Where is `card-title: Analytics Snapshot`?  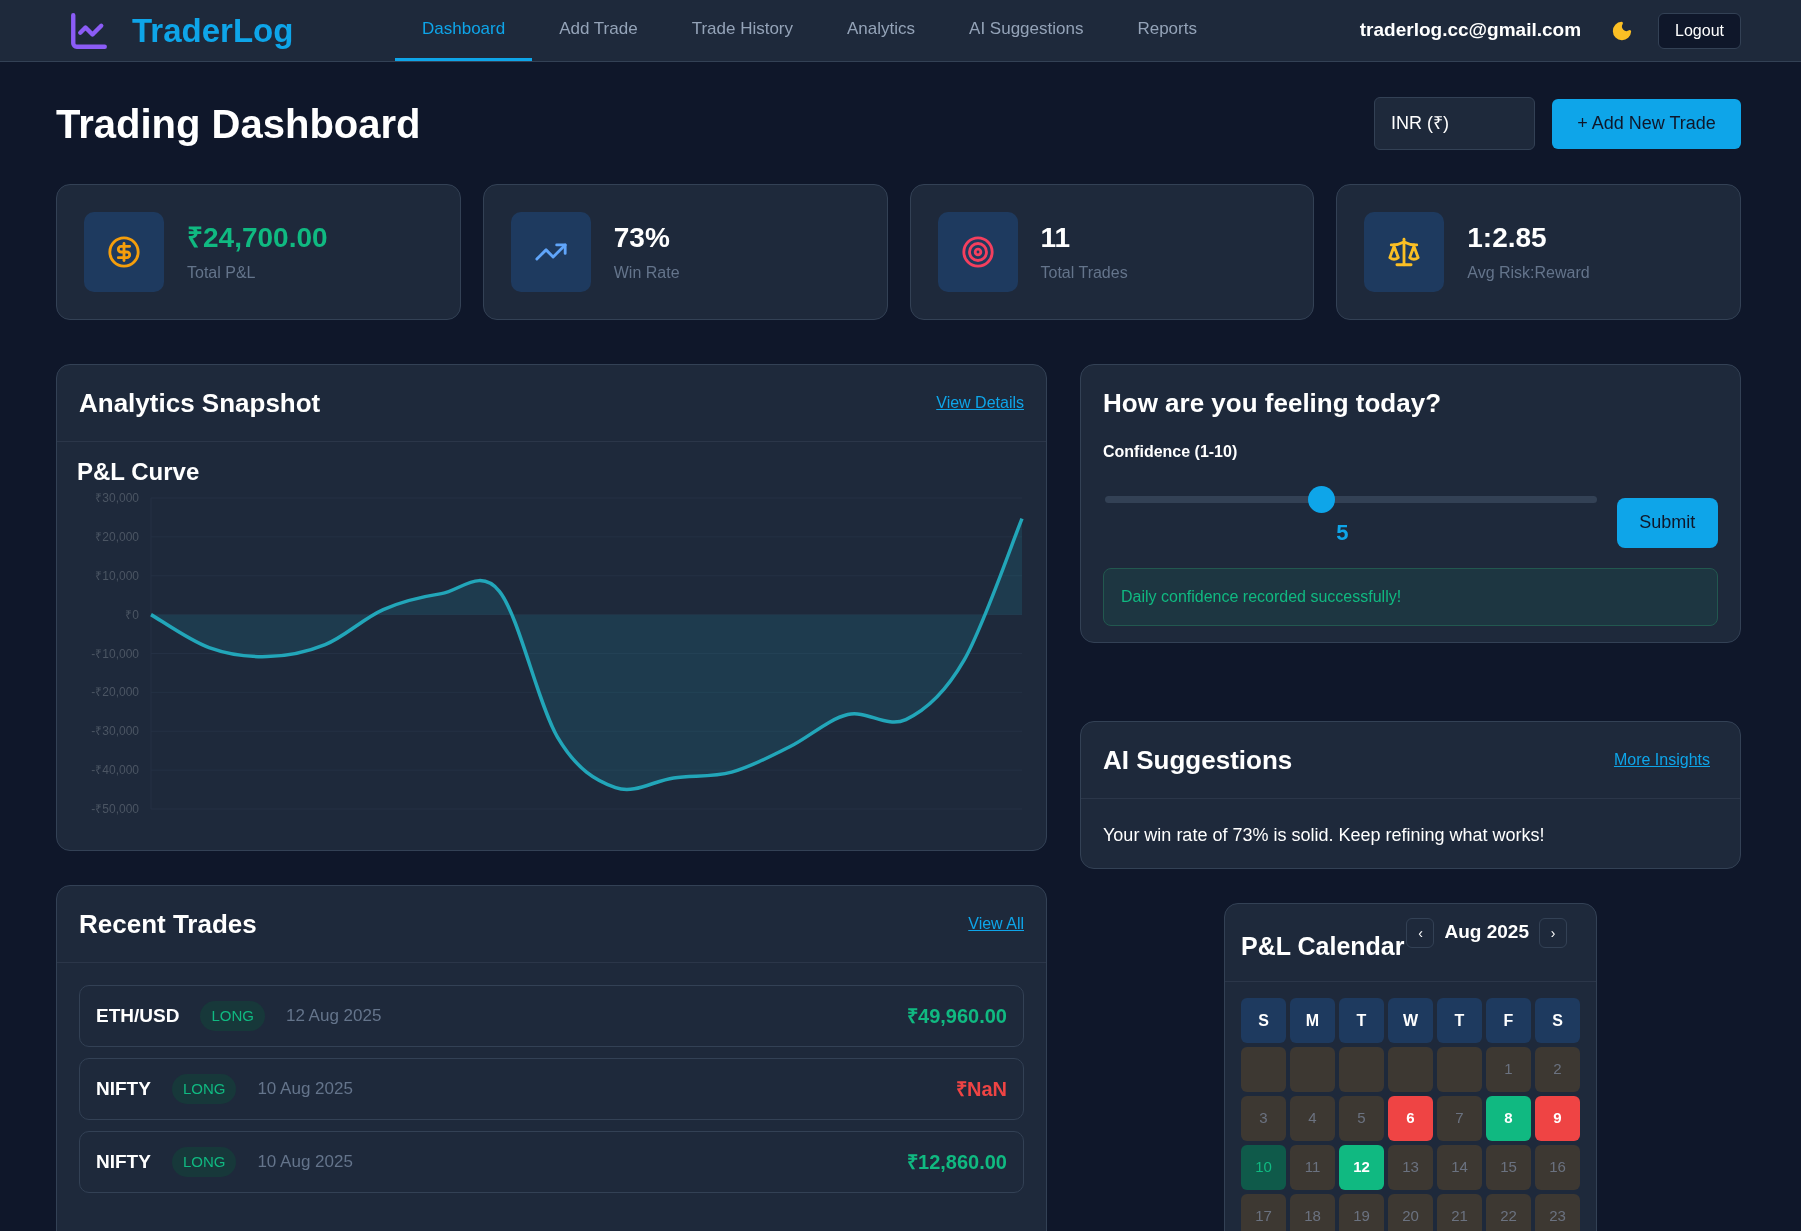
card-title: Analytics Snapshot is located at coordinates (200, 403).